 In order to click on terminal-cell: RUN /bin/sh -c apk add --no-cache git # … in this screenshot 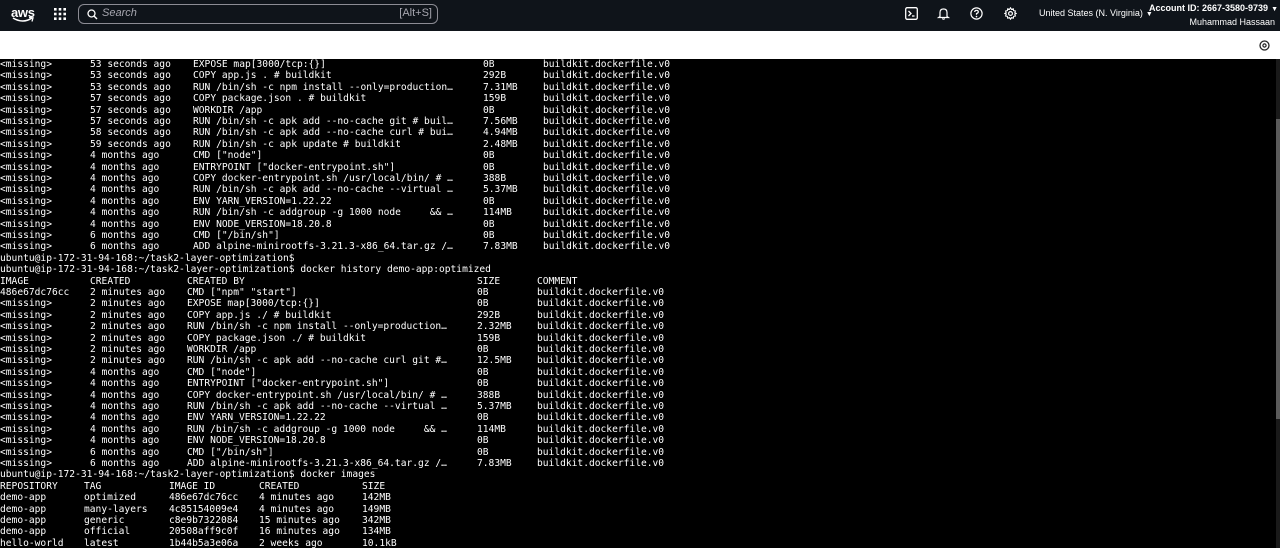, I will do `click(323, 121)`.